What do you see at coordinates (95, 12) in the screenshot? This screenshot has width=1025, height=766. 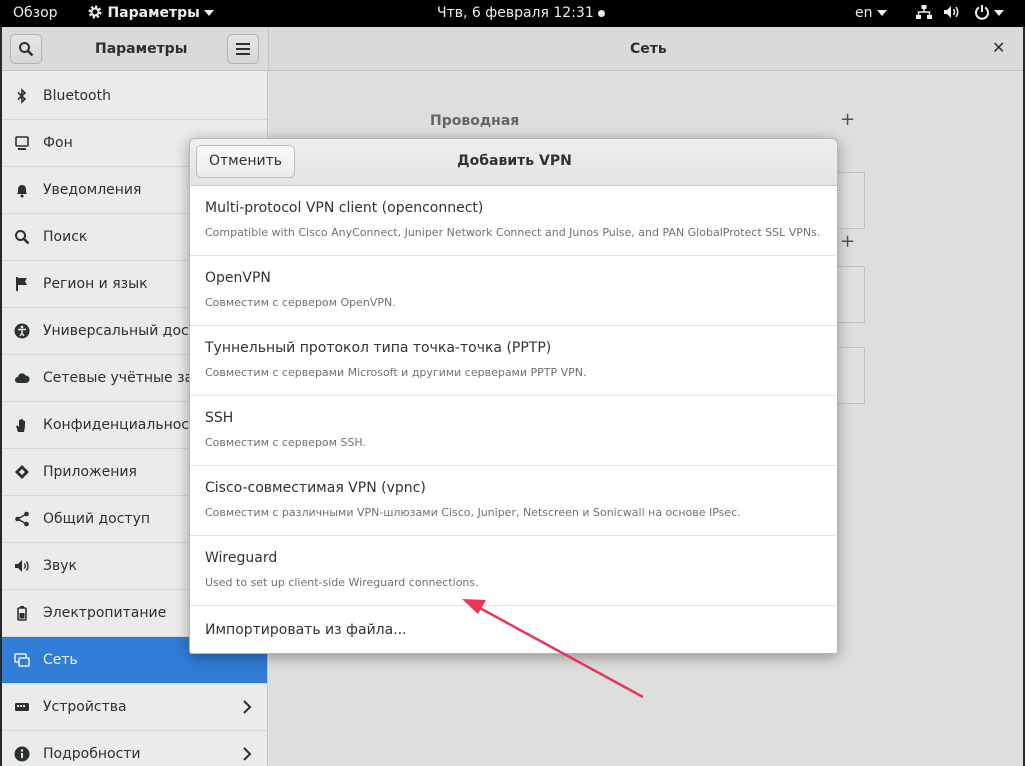 I see `gear-icon` at bounding box center [95, 12].